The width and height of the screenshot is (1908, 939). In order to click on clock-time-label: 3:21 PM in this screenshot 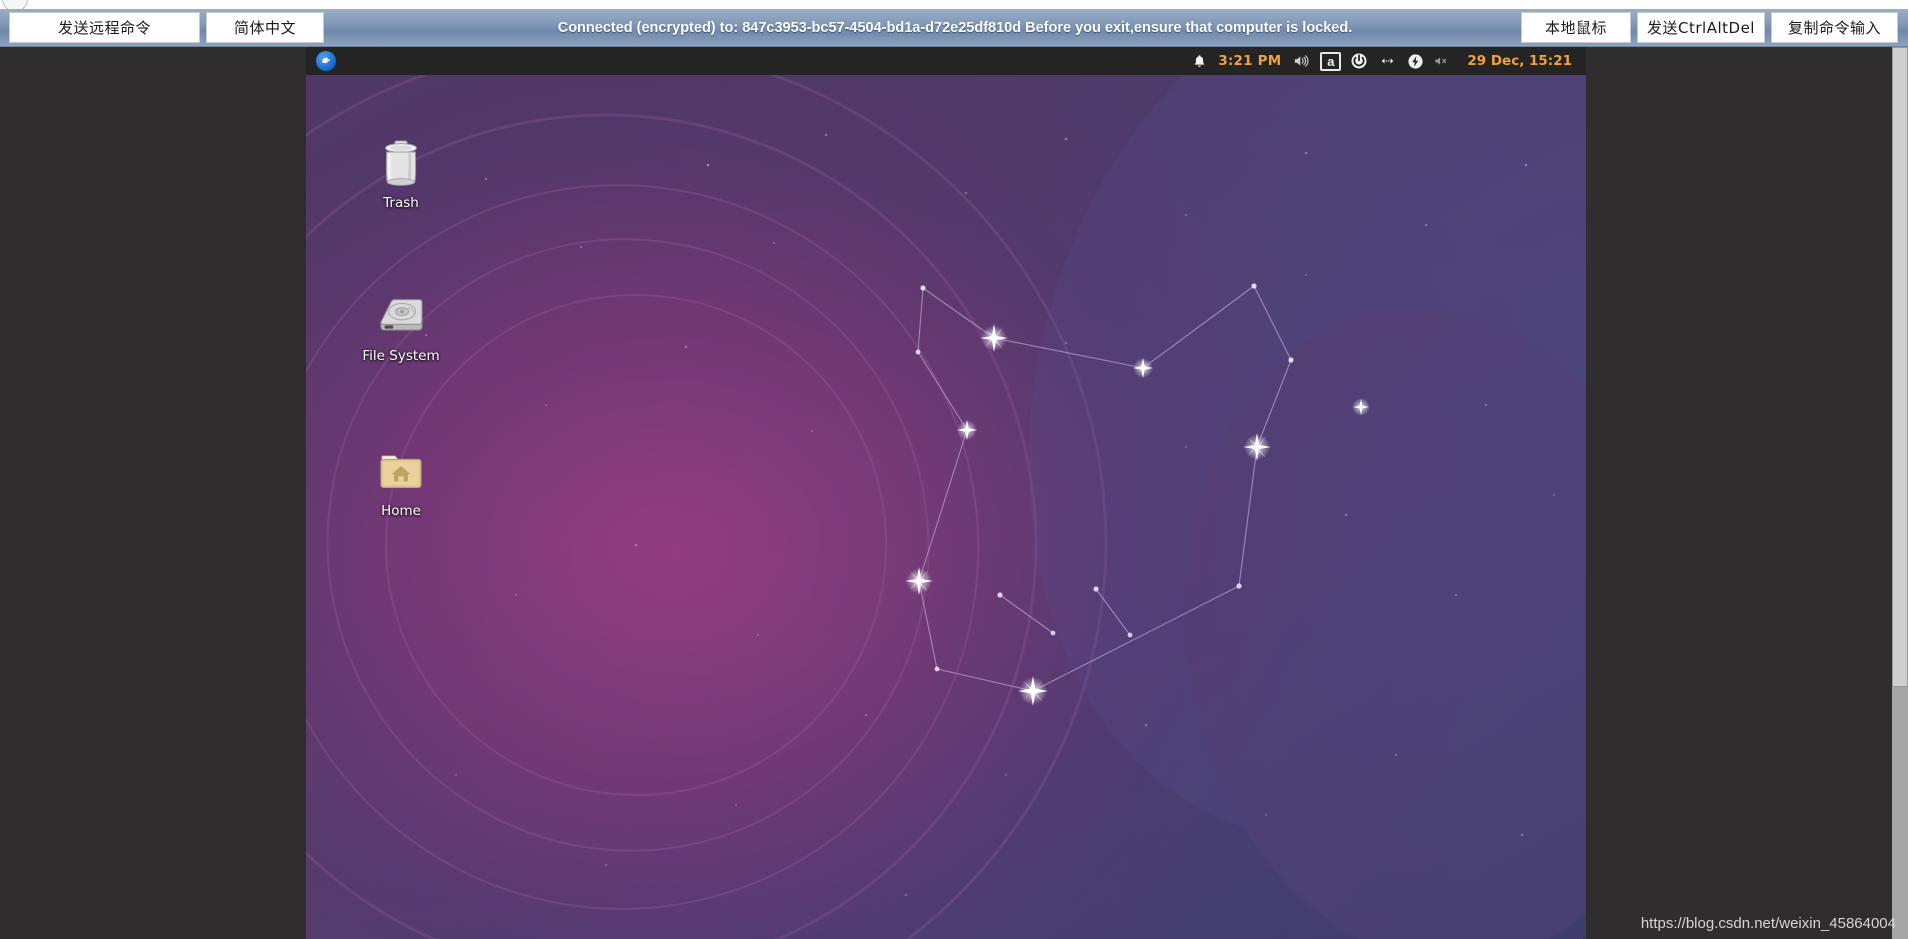, I will do `click(1250, 61)`.